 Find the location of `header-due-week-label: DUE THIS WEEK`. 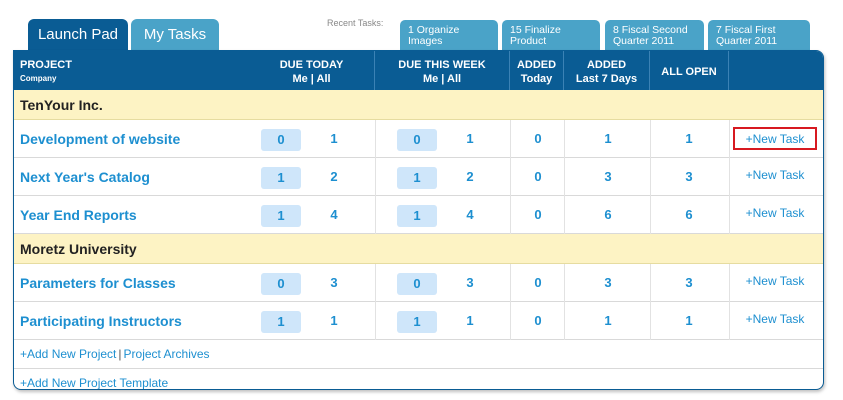

header-due-week-label: DUE THIS WEEK is located at coordinates (442, 65).